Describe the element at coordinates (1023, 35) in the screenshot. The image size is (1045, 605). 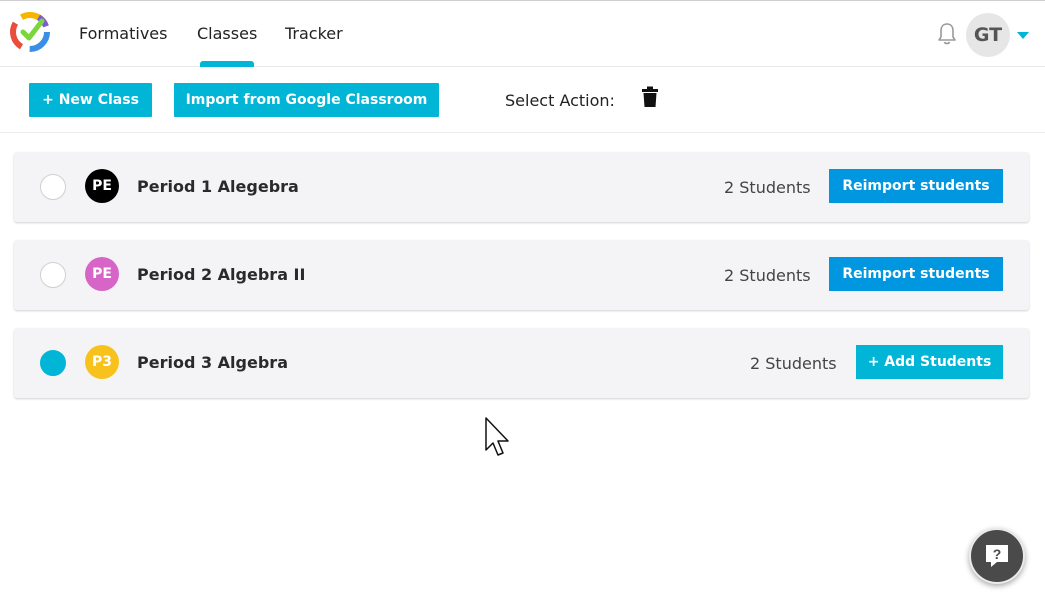
I see `caret-down-icon` at that location.